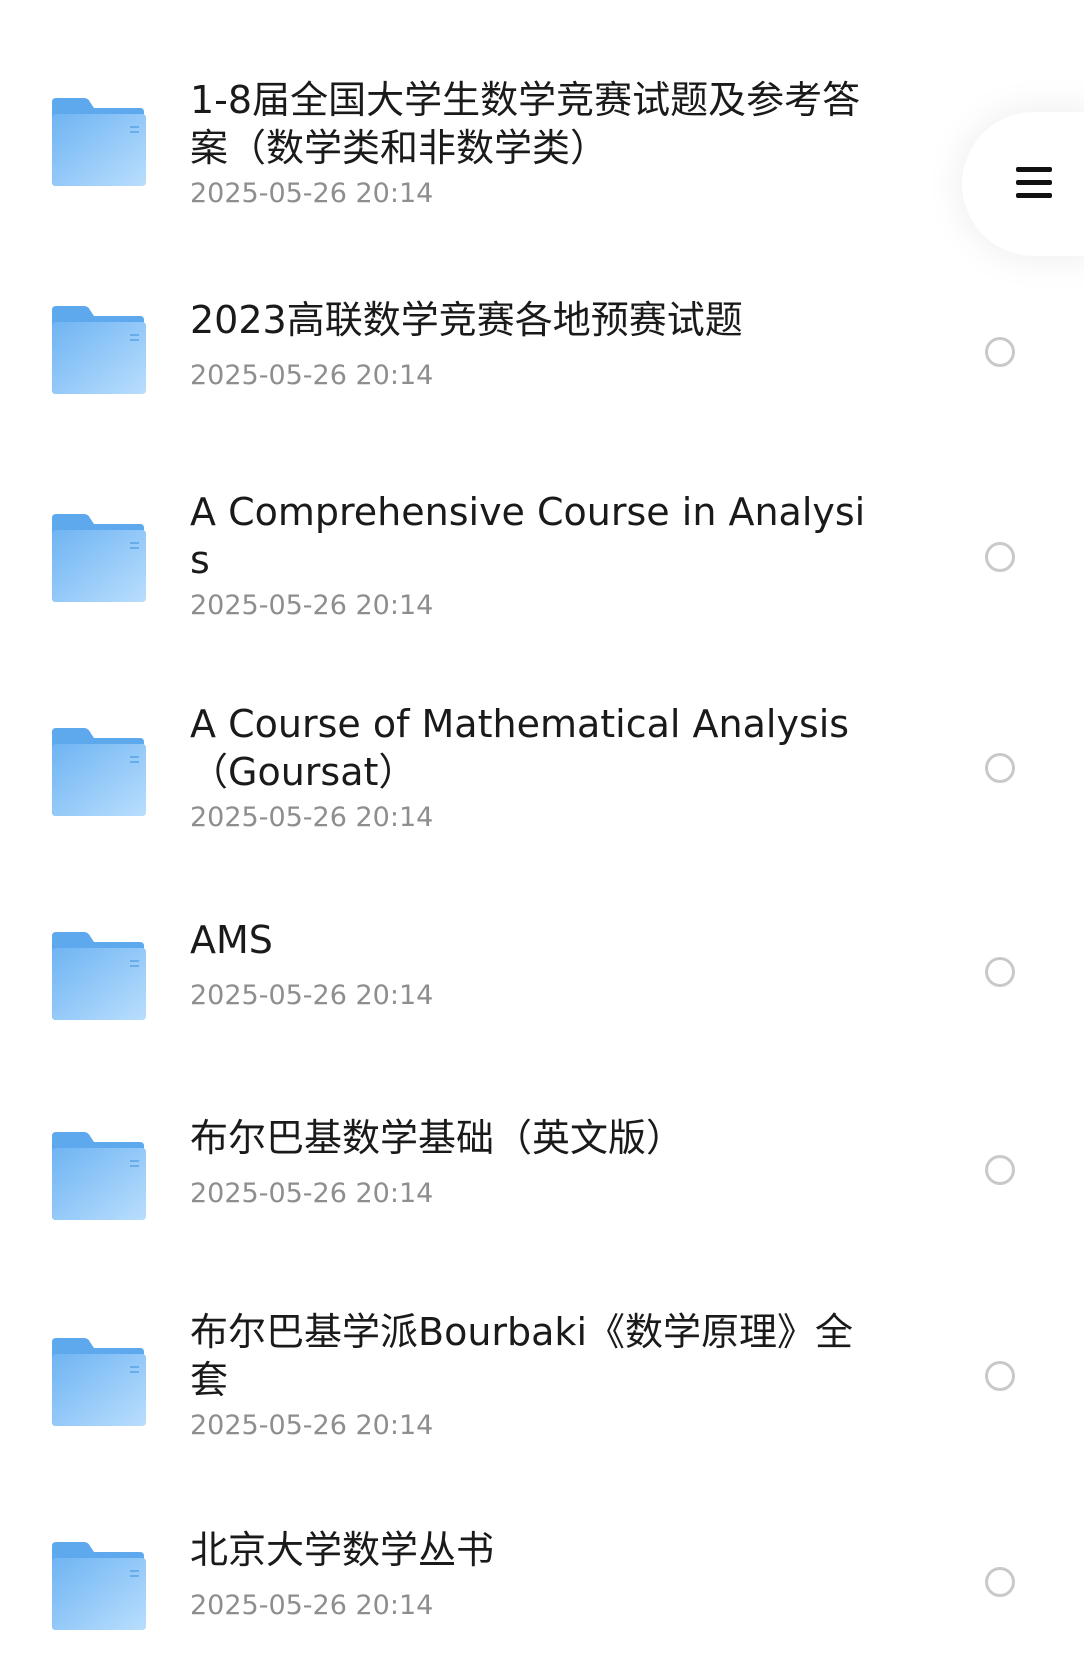  I want to click on list-item: 布尔巴基学派Bourbaki《数学原理》全套 2025-05-26 20:14, so click(542, 1391).